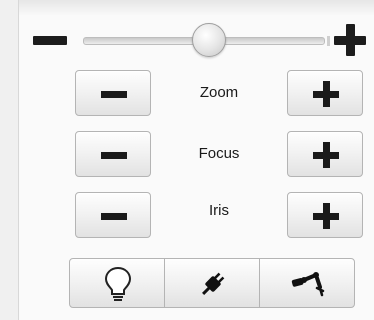 The height and width of the screenshot is (320, 374). What do you see at coordinates (219, 210) in the screenshot?
I see `iris-label: Iris` at bounding box center [219, 210].